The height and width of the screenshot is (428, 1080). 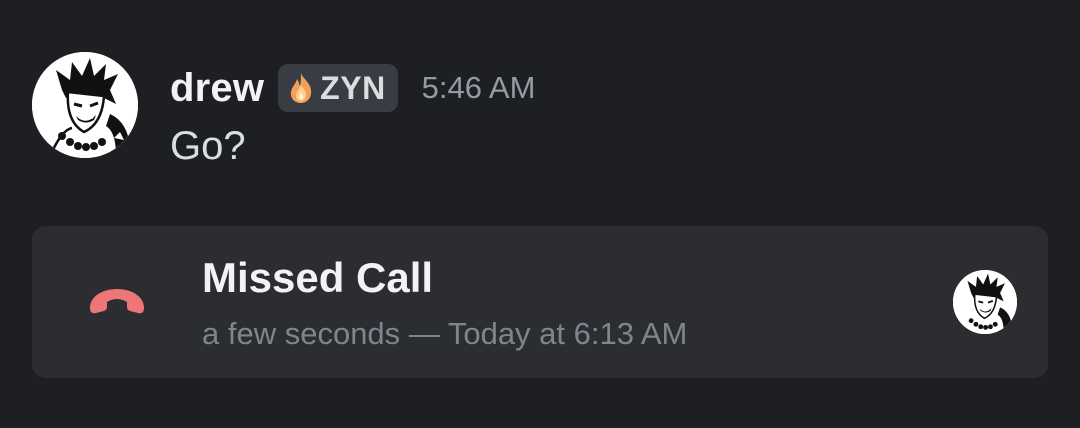 What do you see at coordinates (445, 333) in the screenshot?
I see `call-meta: a few seconds — Today at 6:13 AM` at bounding box center [445, 333].